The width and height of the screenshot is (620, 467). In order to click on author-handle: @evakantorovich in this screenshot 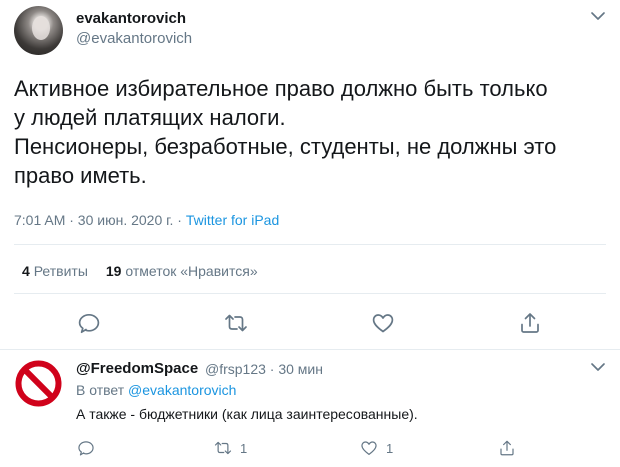, I will do `click(134, 38)`.